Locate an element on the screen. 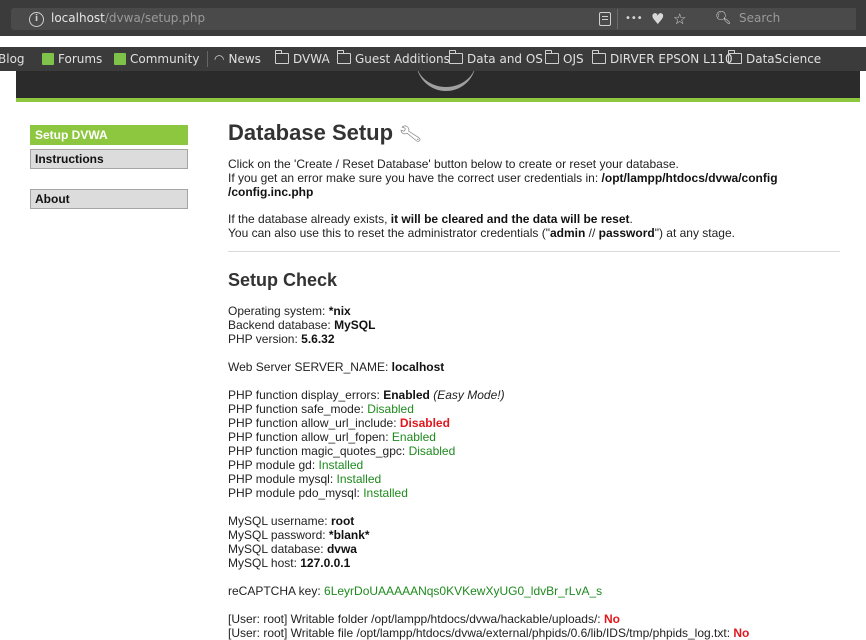 This screenshot has height=640, width=866. dvwa-header is located at coordinates (438, 84).